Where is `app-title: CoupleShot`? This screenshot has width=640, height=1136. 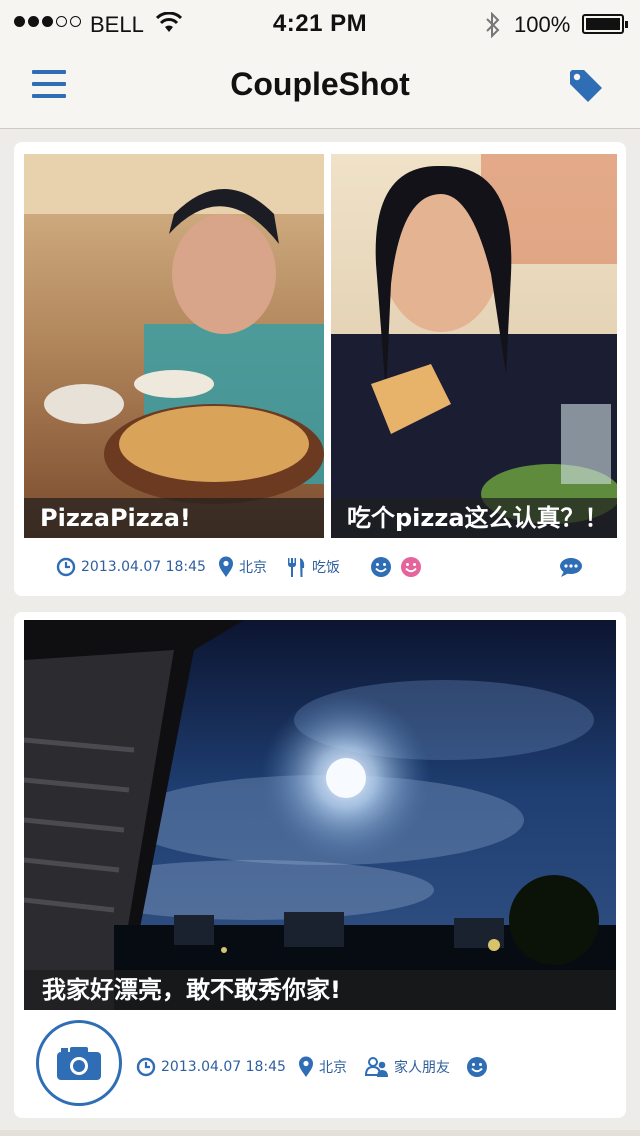
app-title: CoupleShot is located at coordinates (320, 84).